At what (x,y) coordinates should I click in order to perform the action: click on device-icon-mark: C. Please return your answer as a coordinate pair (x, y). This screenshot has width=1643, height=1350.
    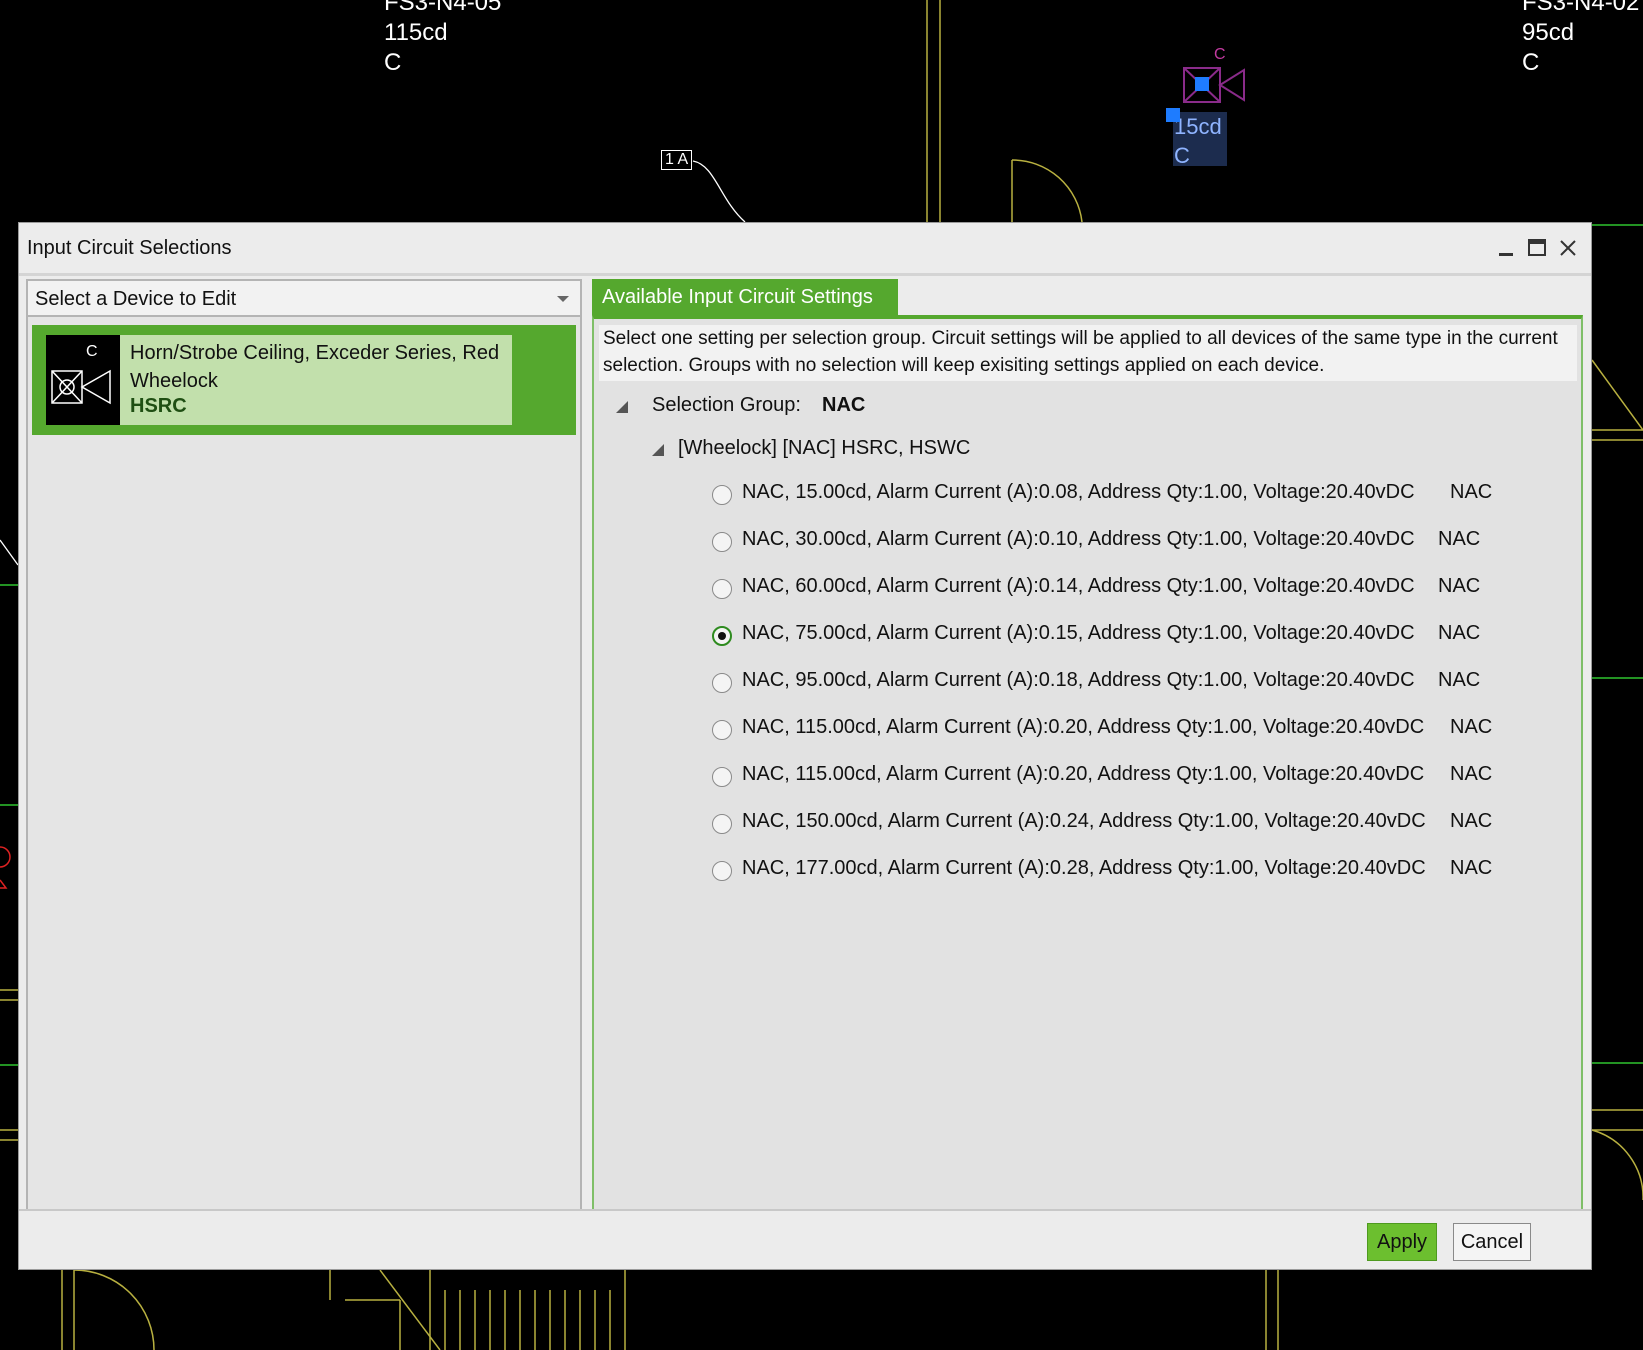
    Looking at the image, I should click on (92, 351).